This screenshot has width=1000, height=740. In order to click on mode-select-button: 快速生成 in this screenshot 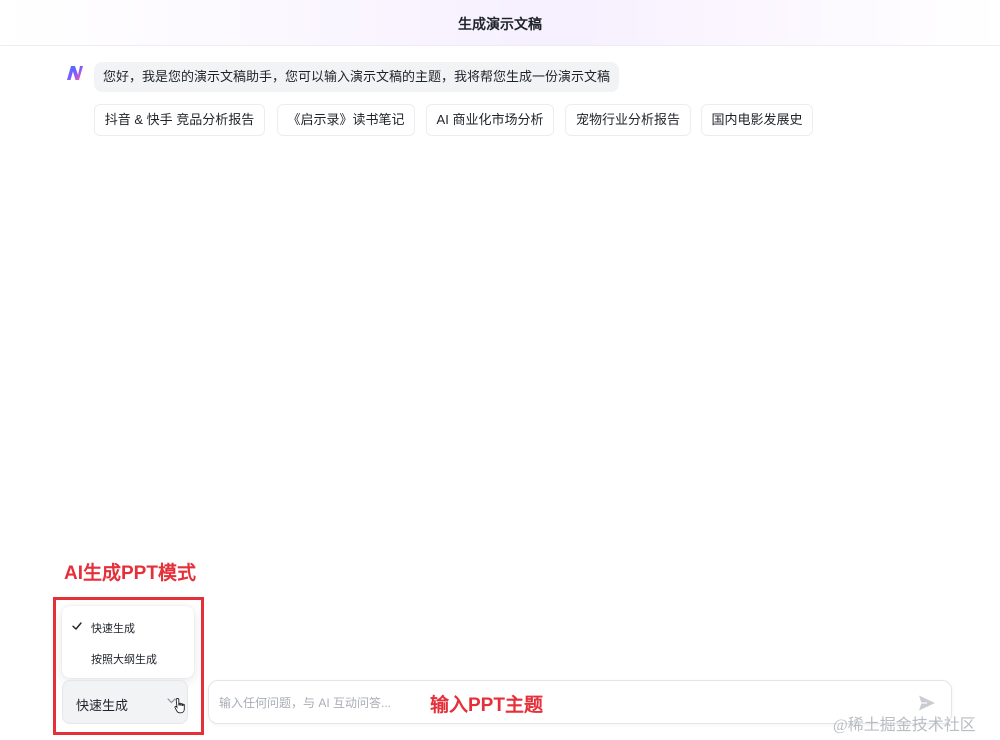, I will do `click(125, 702)`.